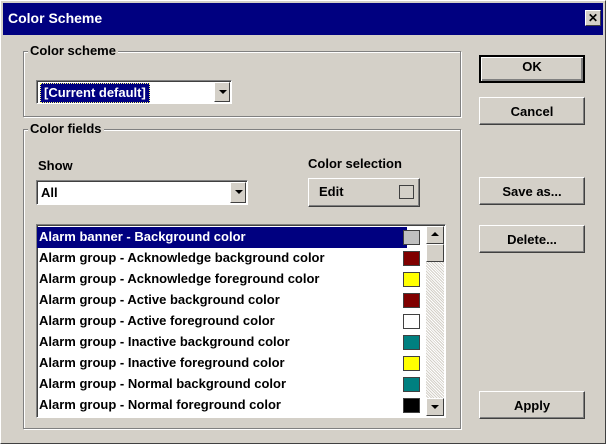  I want to click on show-dropdown: All, so click(142, 192).